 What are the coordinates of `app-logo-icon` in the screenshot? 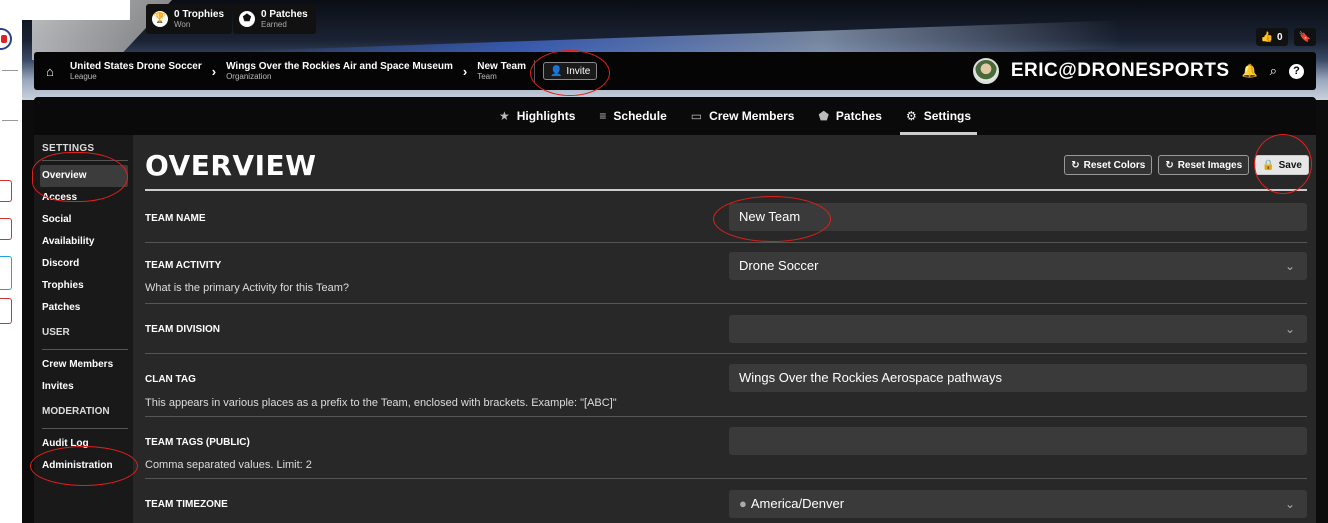 It's located at (6, 39).